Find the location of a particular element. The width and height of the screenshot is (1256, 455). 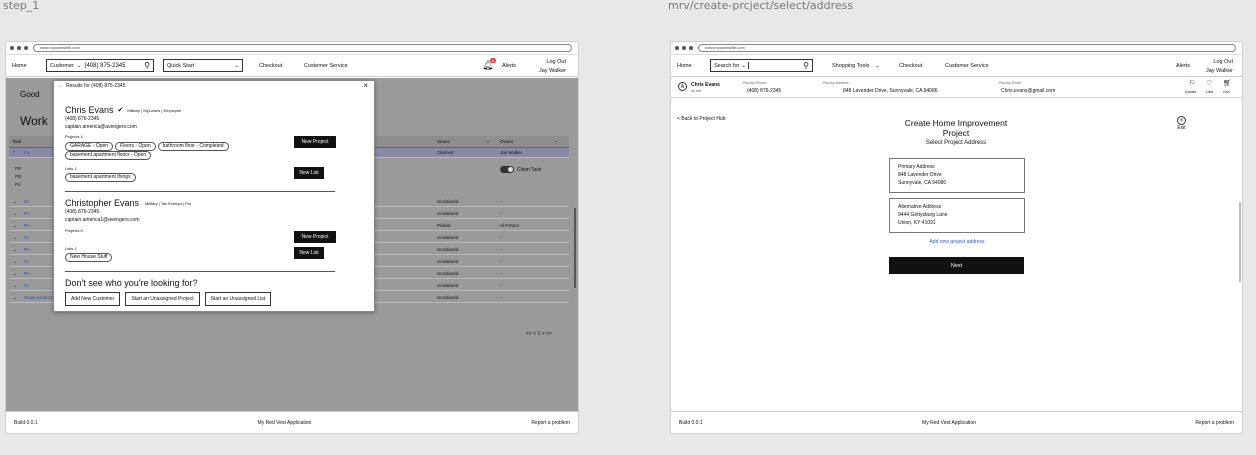

app-name: My Red Vest Application is located at coordinates (949, 422).